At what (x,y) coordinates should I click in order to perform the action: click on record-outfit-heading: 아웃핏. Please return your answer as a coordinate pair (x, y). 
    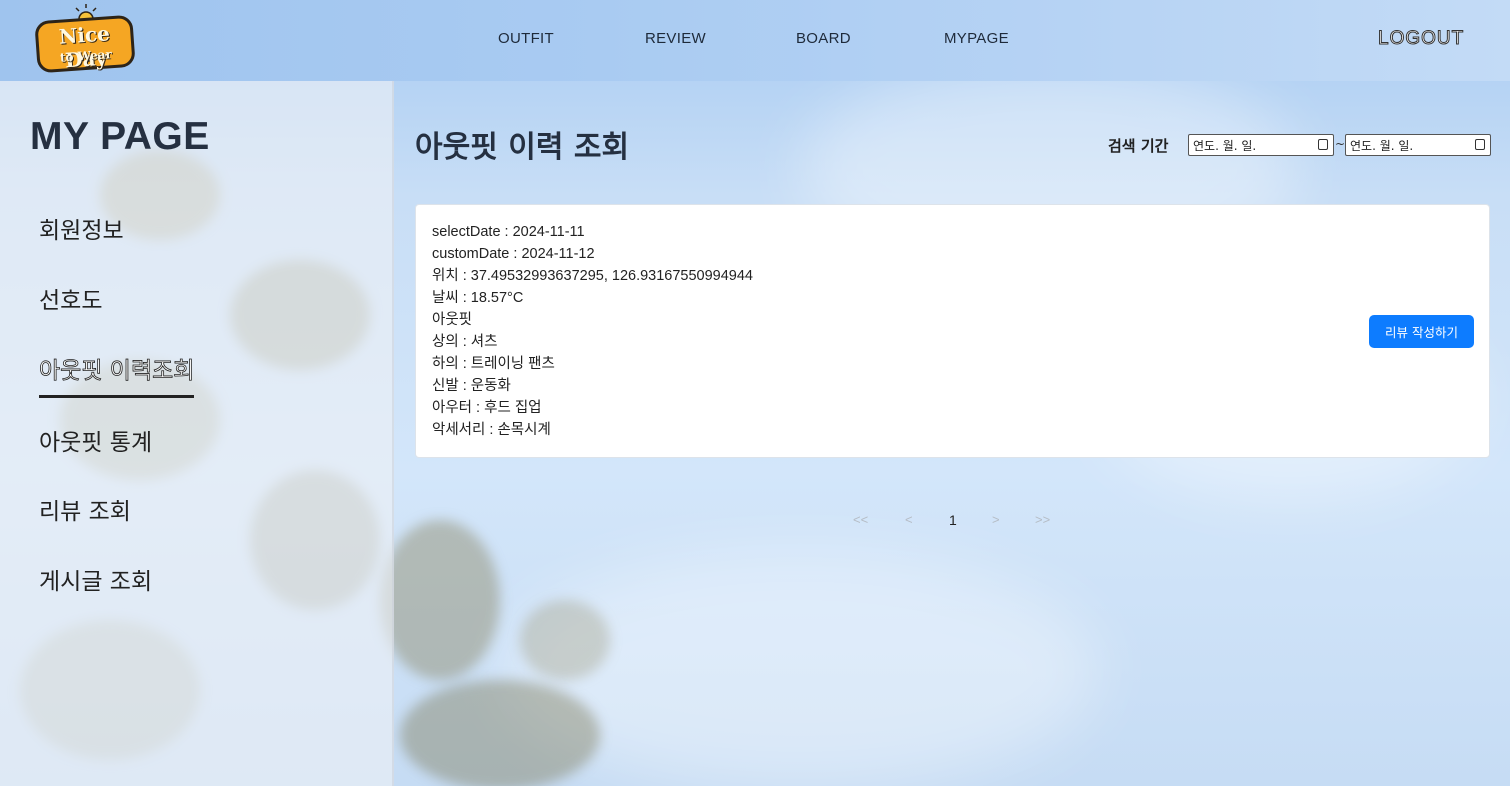
    Looking at the image, I should click on (452, 320).